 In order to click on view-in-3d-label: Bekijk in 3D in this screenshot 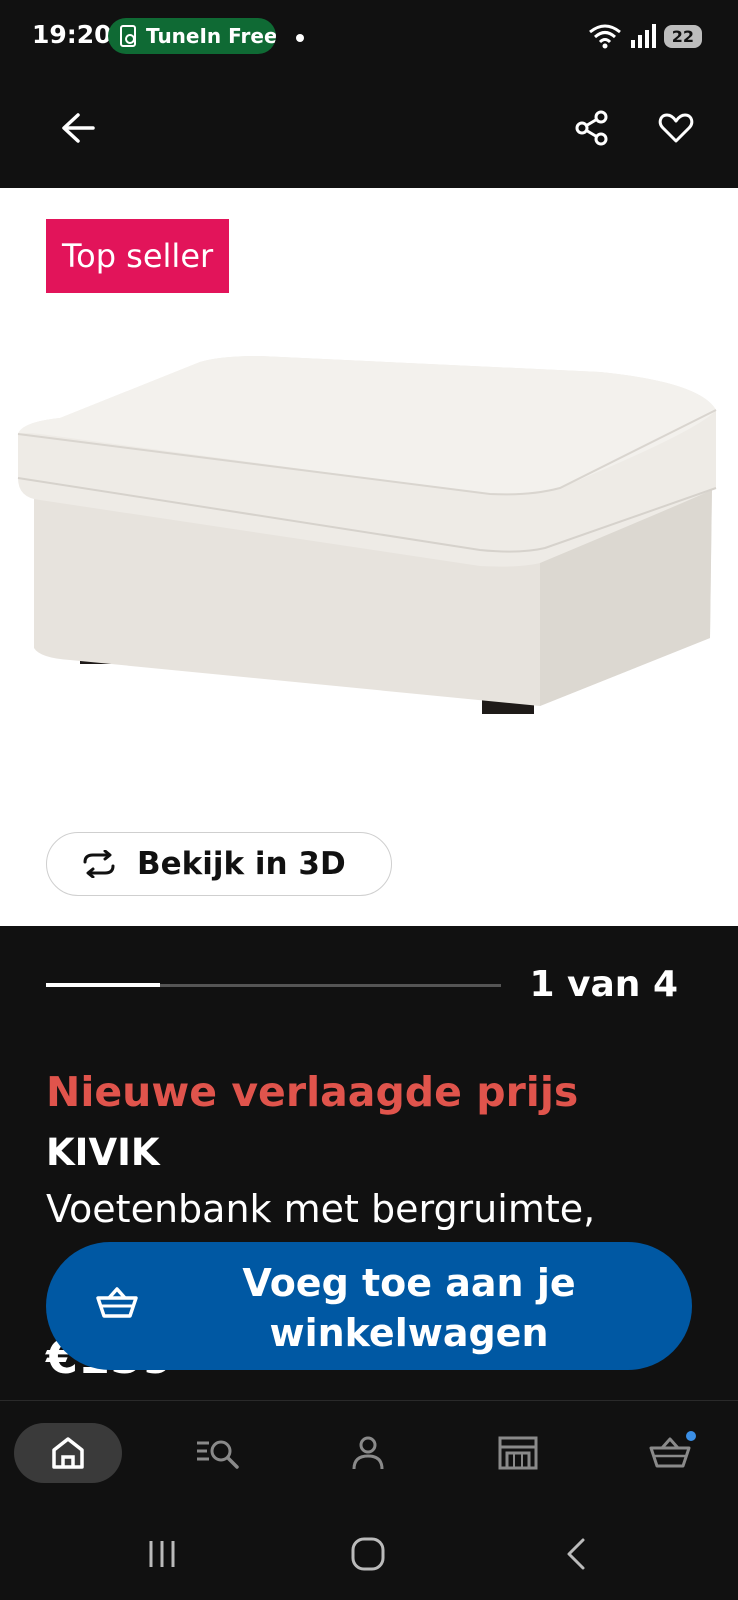, I will do `click(241, 864)`.